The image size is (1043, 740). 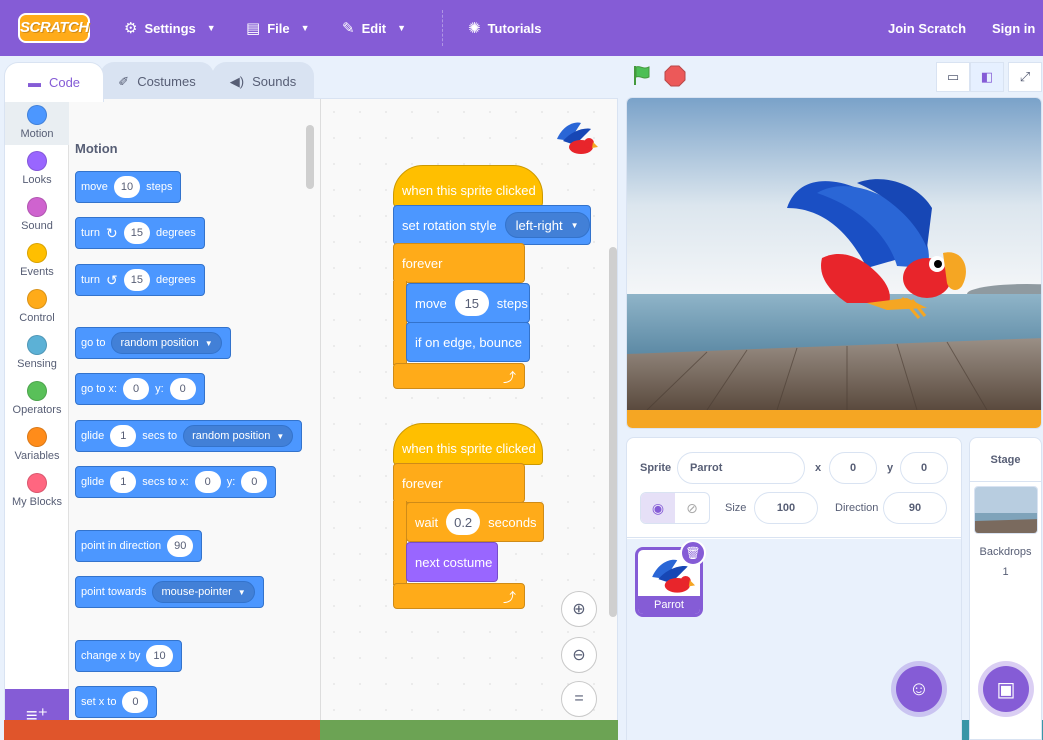 I want to click on block-text: seconds, so click(x=512, y=522).